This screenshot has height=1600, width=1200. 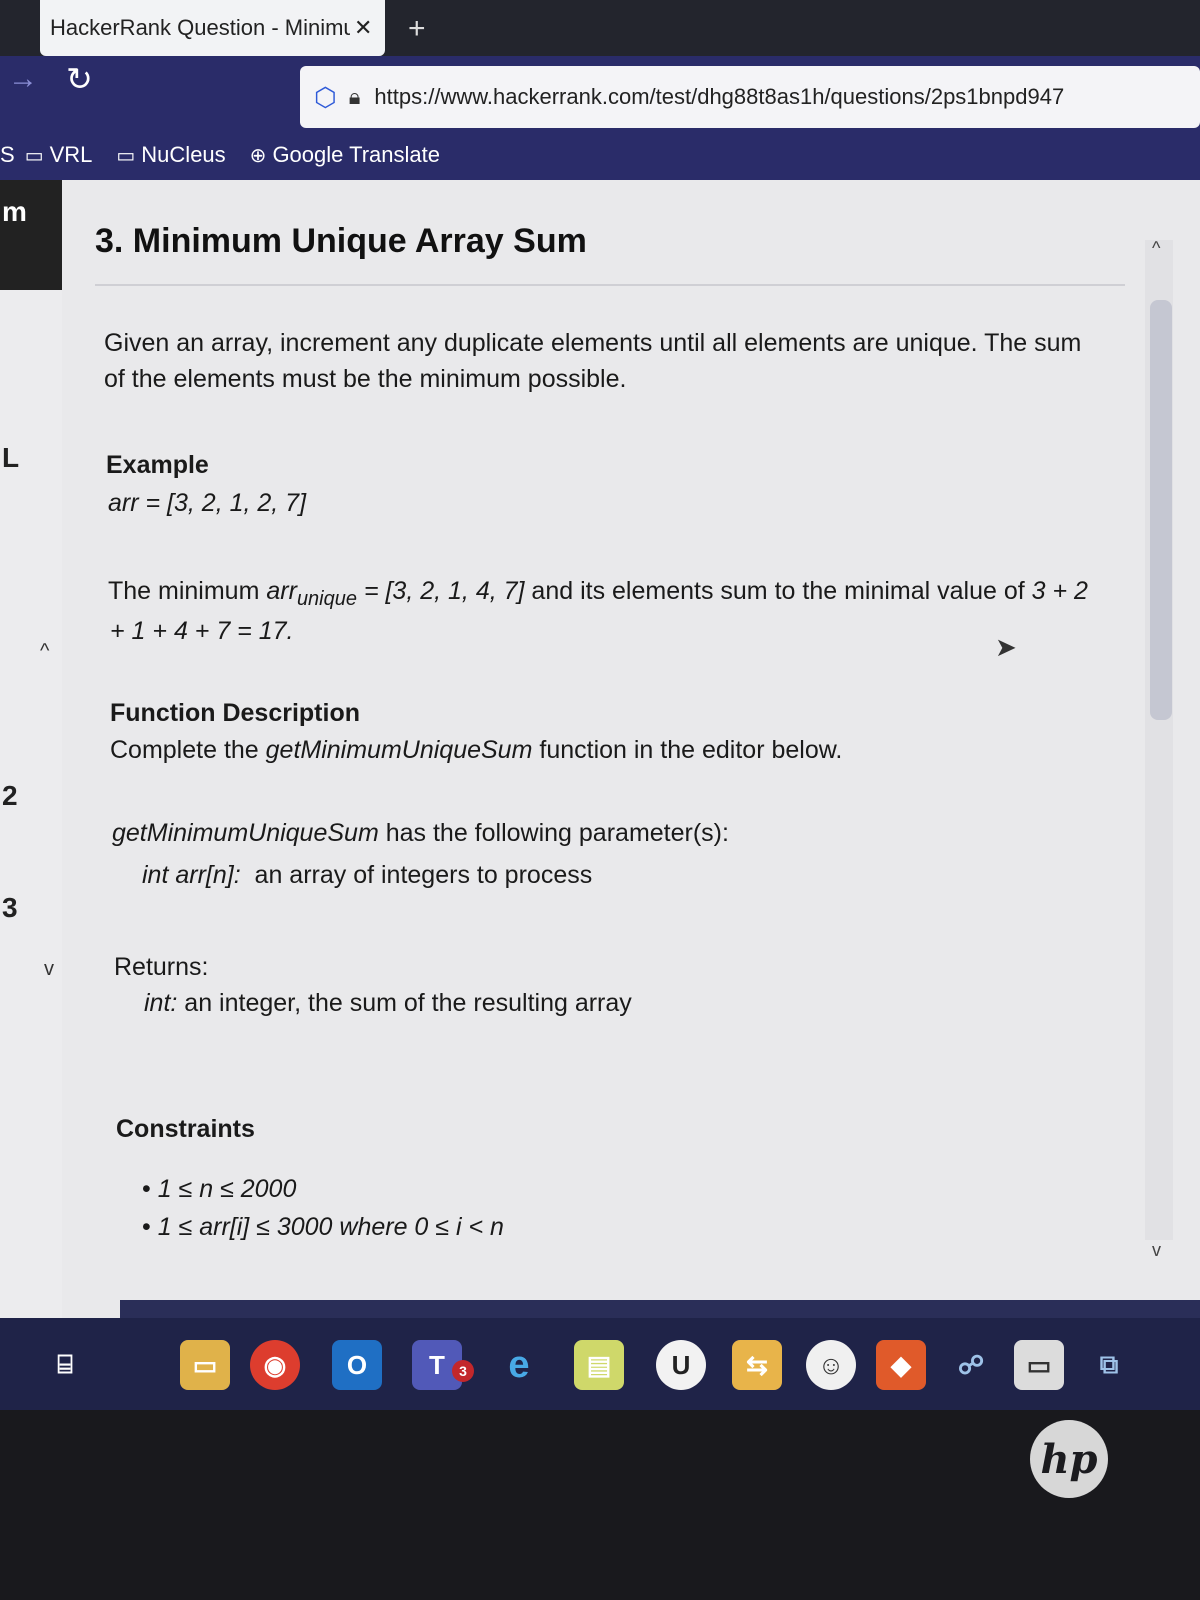 I want to click on bookmark-label: VRL, so click(x=71, y=154).